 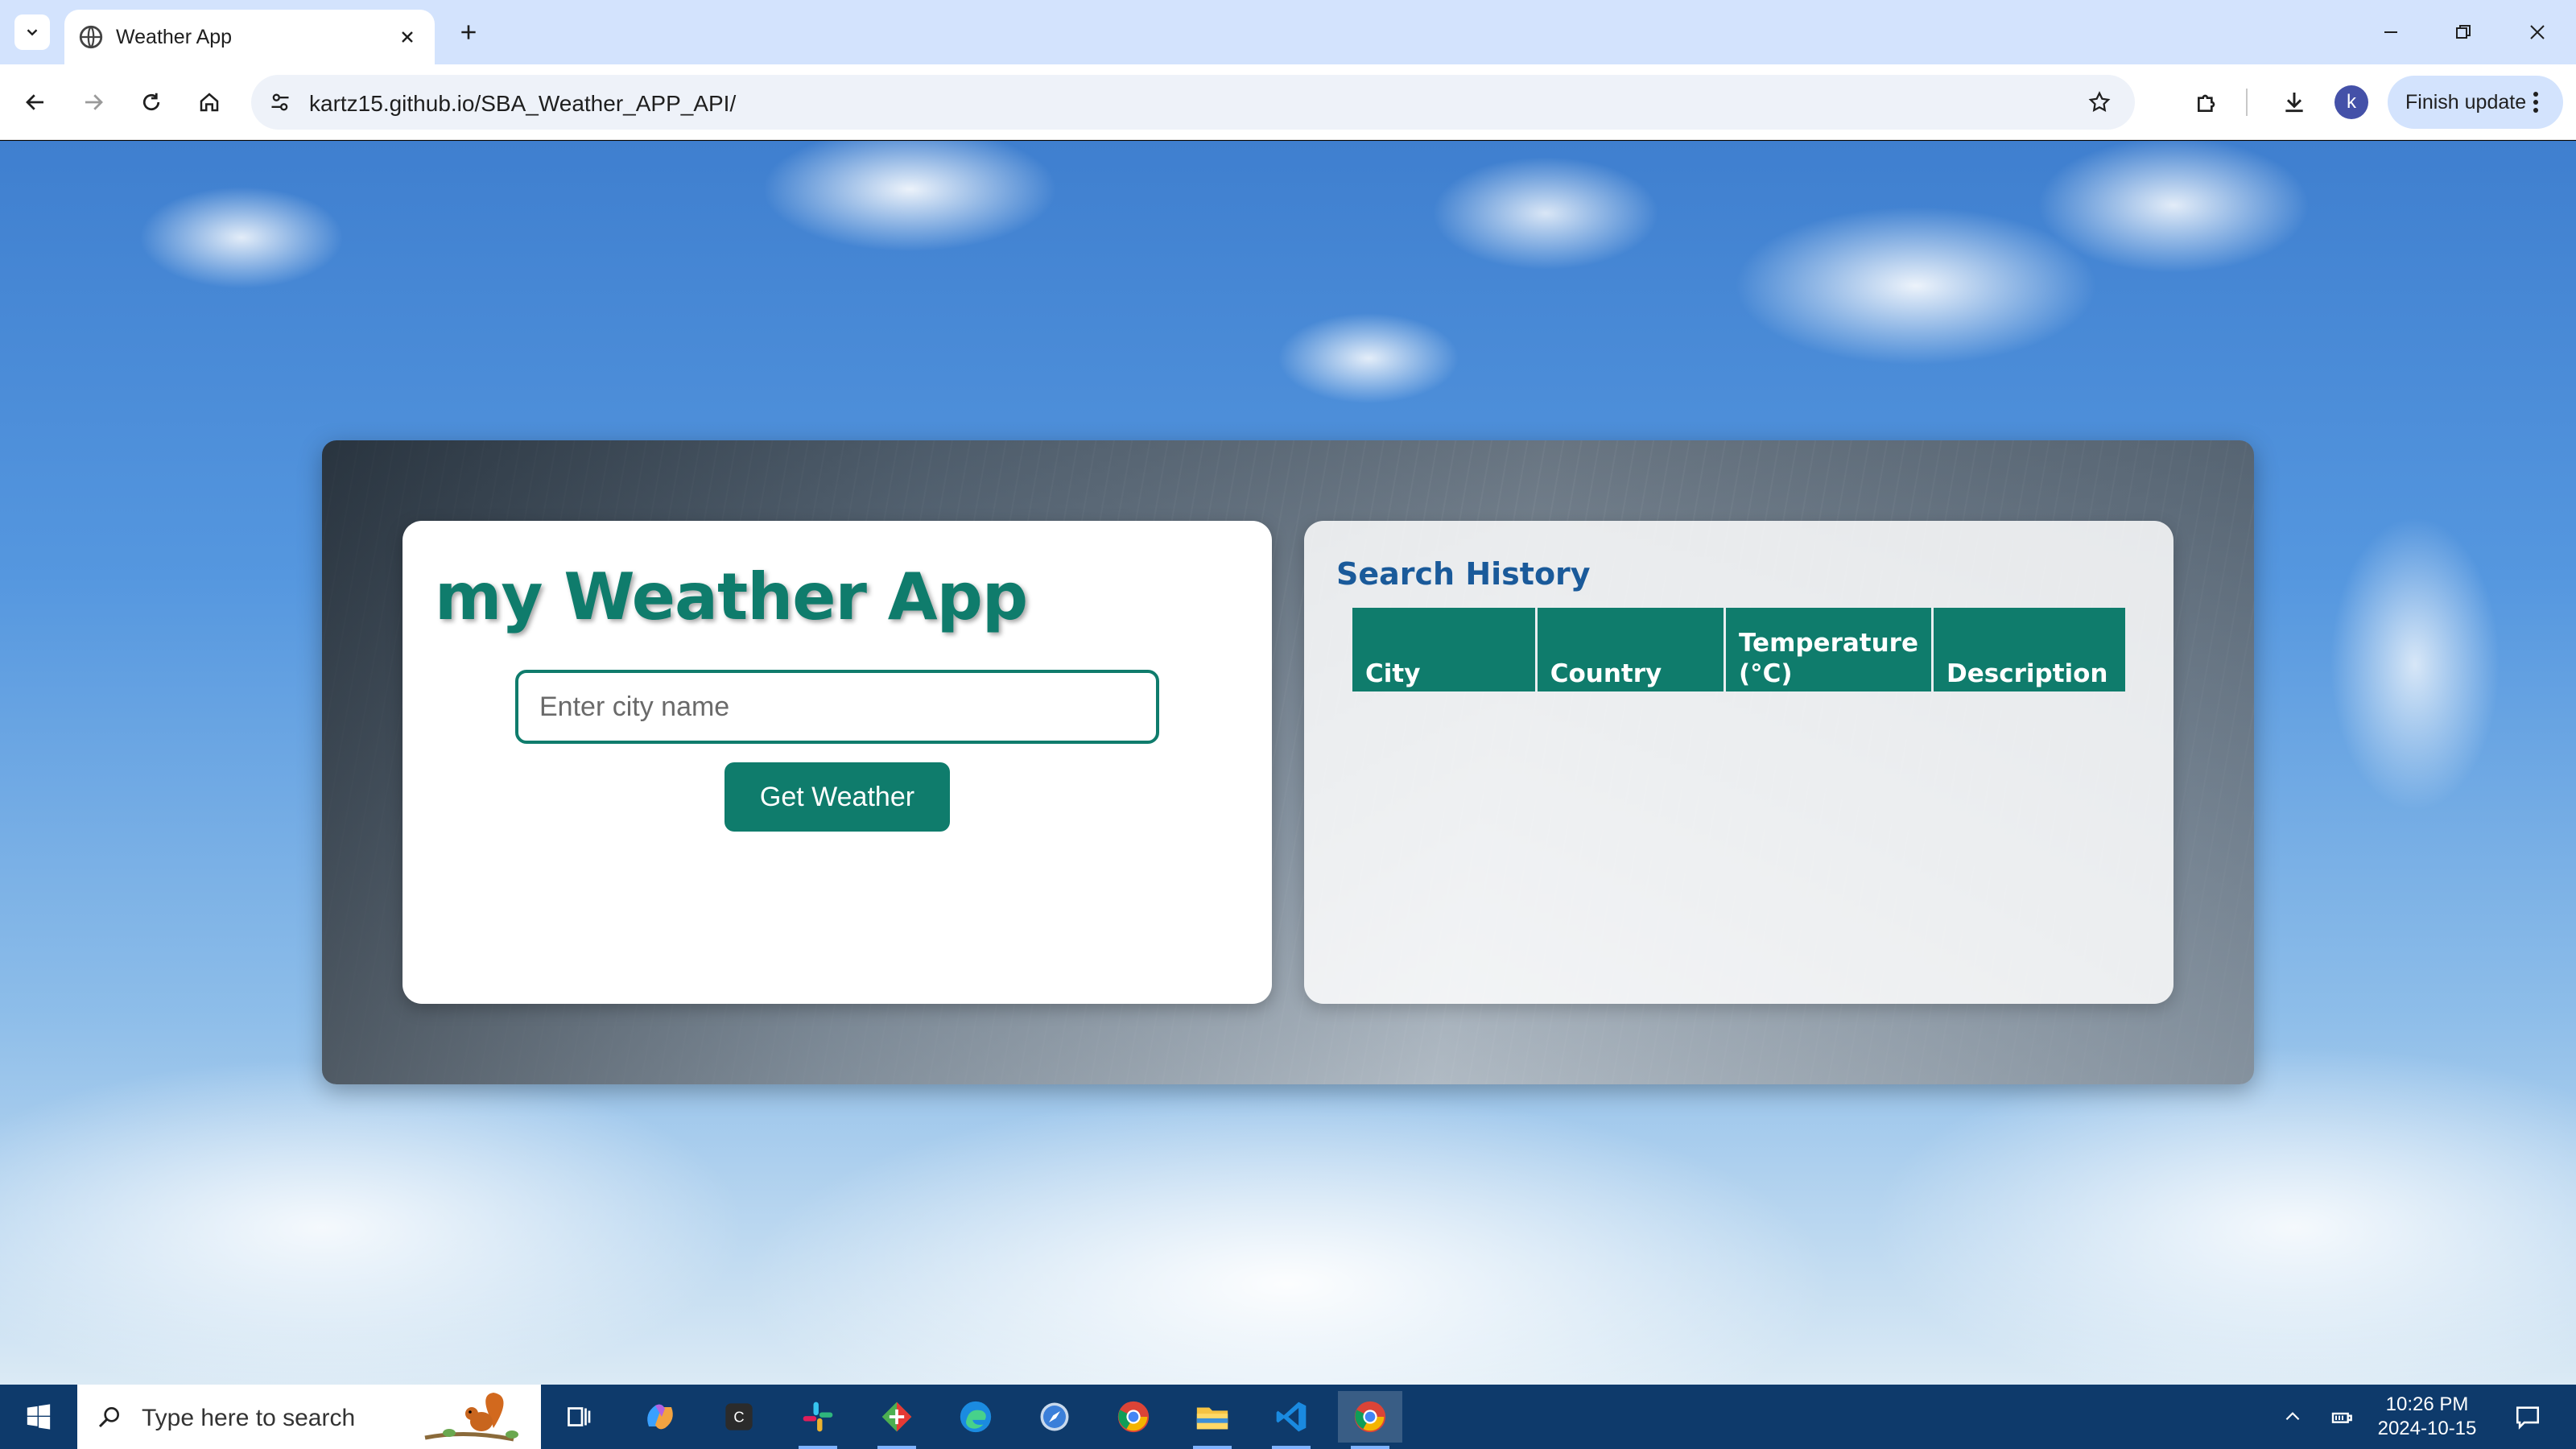 What do you see at coordinates (1463, 574) in the screenshot?
I see `search-history-title: Search History` at bounding box center [1463, 574].